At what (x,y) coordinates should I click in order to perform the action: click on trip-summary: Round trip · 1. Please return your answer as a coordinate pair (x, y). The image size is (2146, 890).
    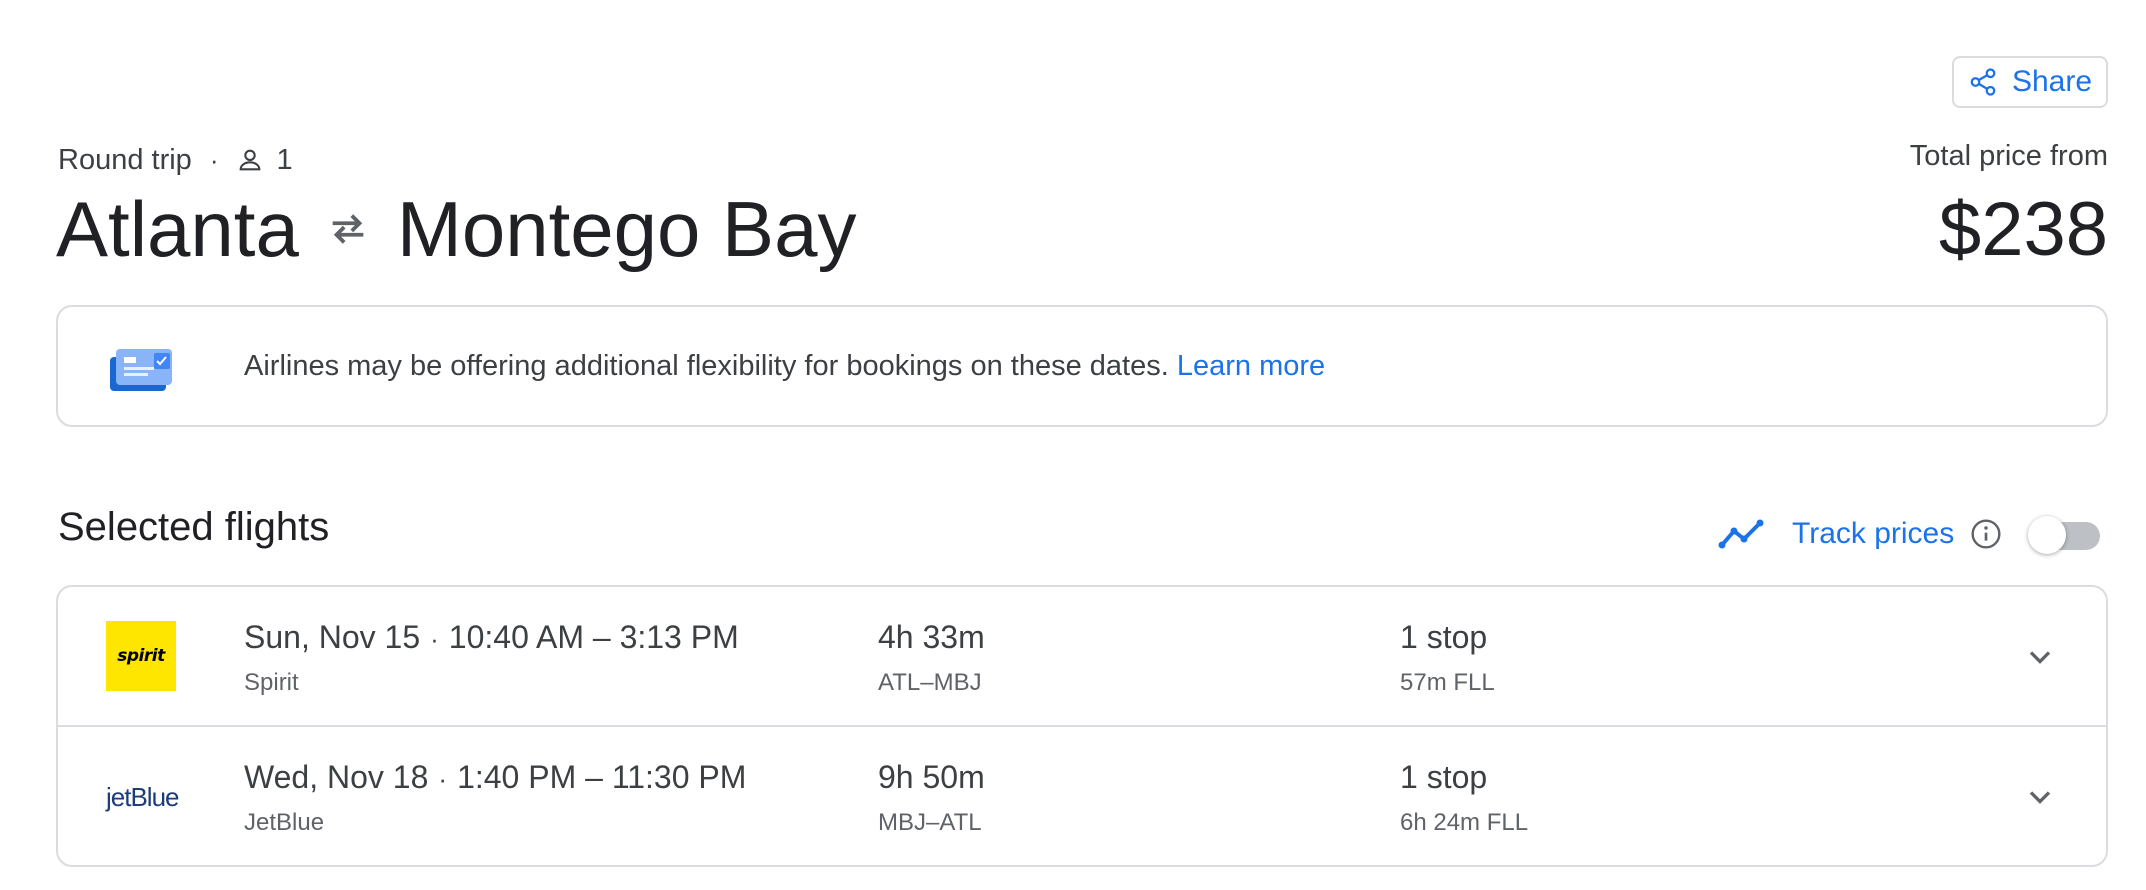
    Looking at the image, I should click on (175, 160).